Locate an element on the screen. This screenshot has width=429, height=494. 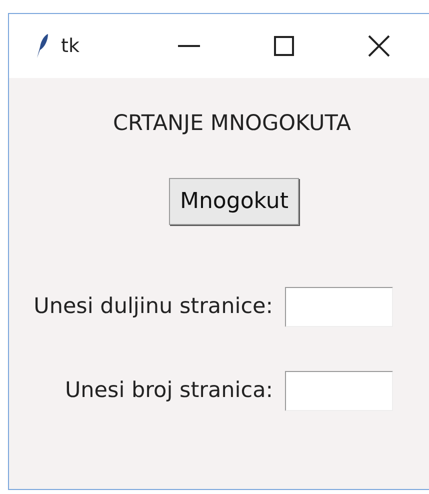
close-icon is located at coordinates (379, 46).